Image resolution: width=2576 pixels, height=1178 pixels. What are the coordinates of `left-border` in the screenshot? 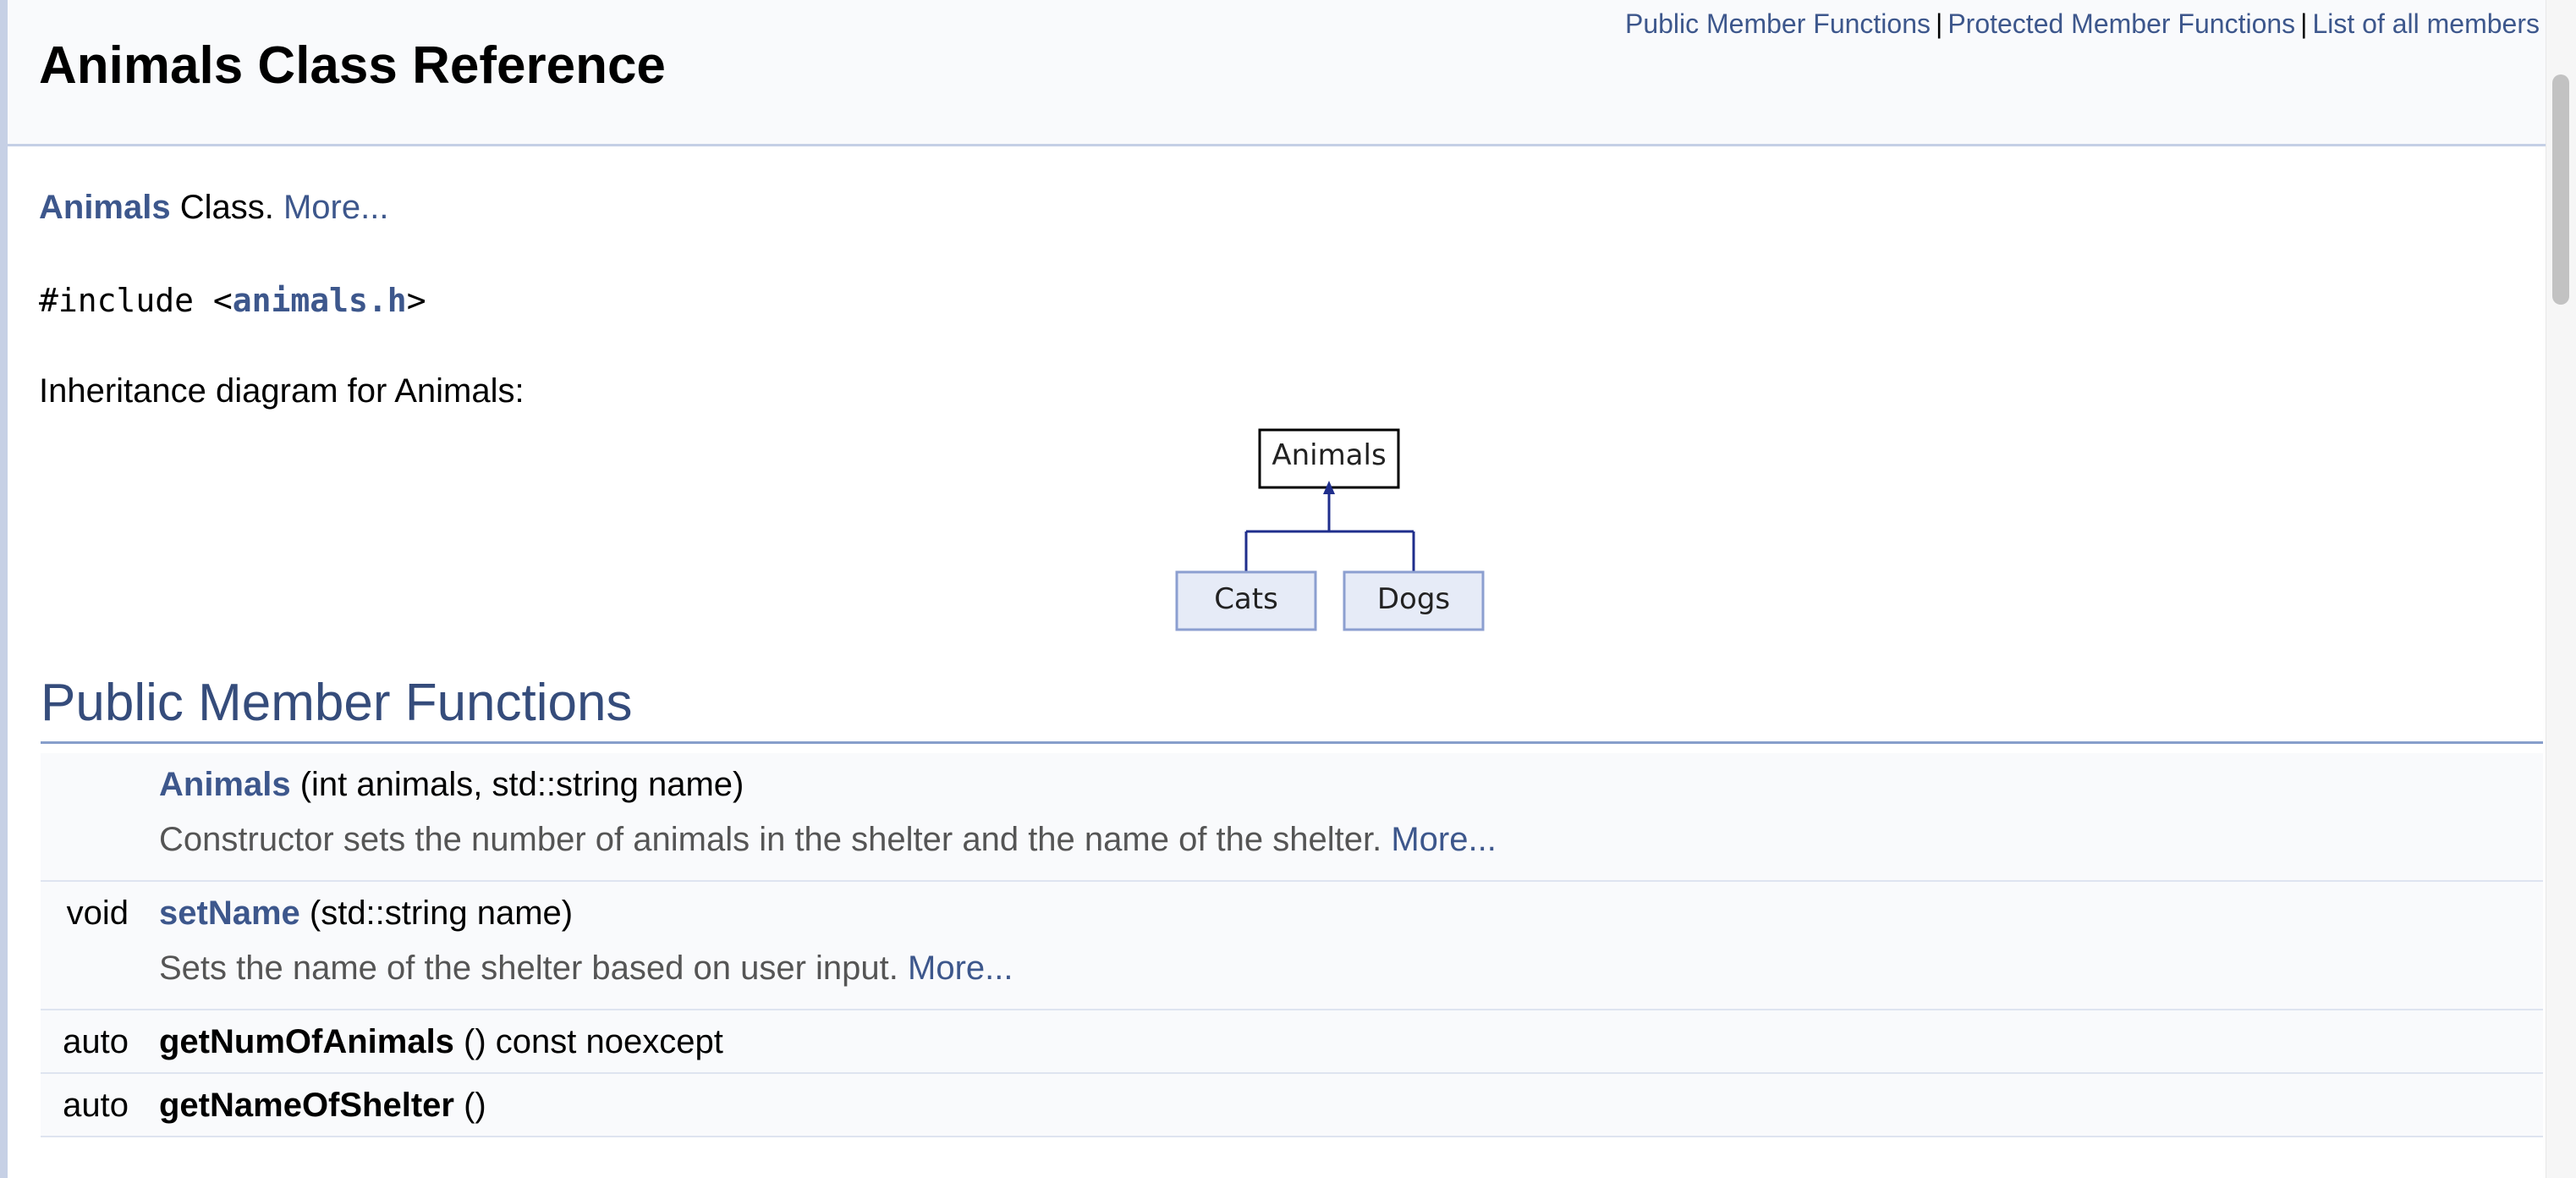 It's located at (4, 589).